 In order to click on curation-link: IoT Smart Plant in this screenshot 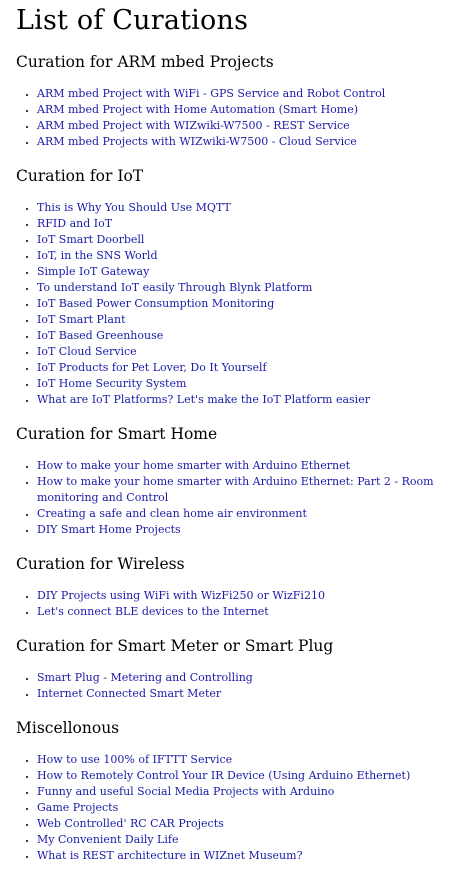, I will do `click(81, 319)`.